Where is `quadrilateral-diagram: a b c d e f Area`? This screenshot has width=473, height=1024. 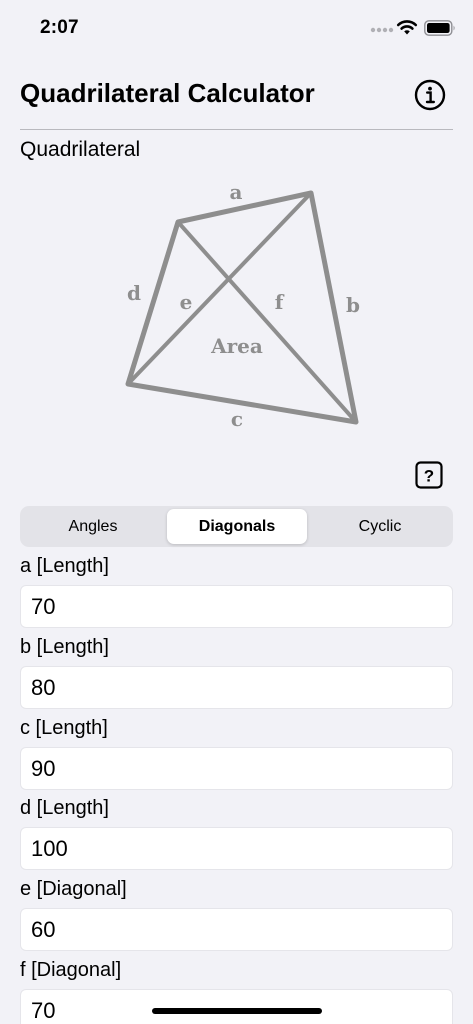 quadrilateral-diagram: a b c d e f Area is located at coordinates (242, 305).